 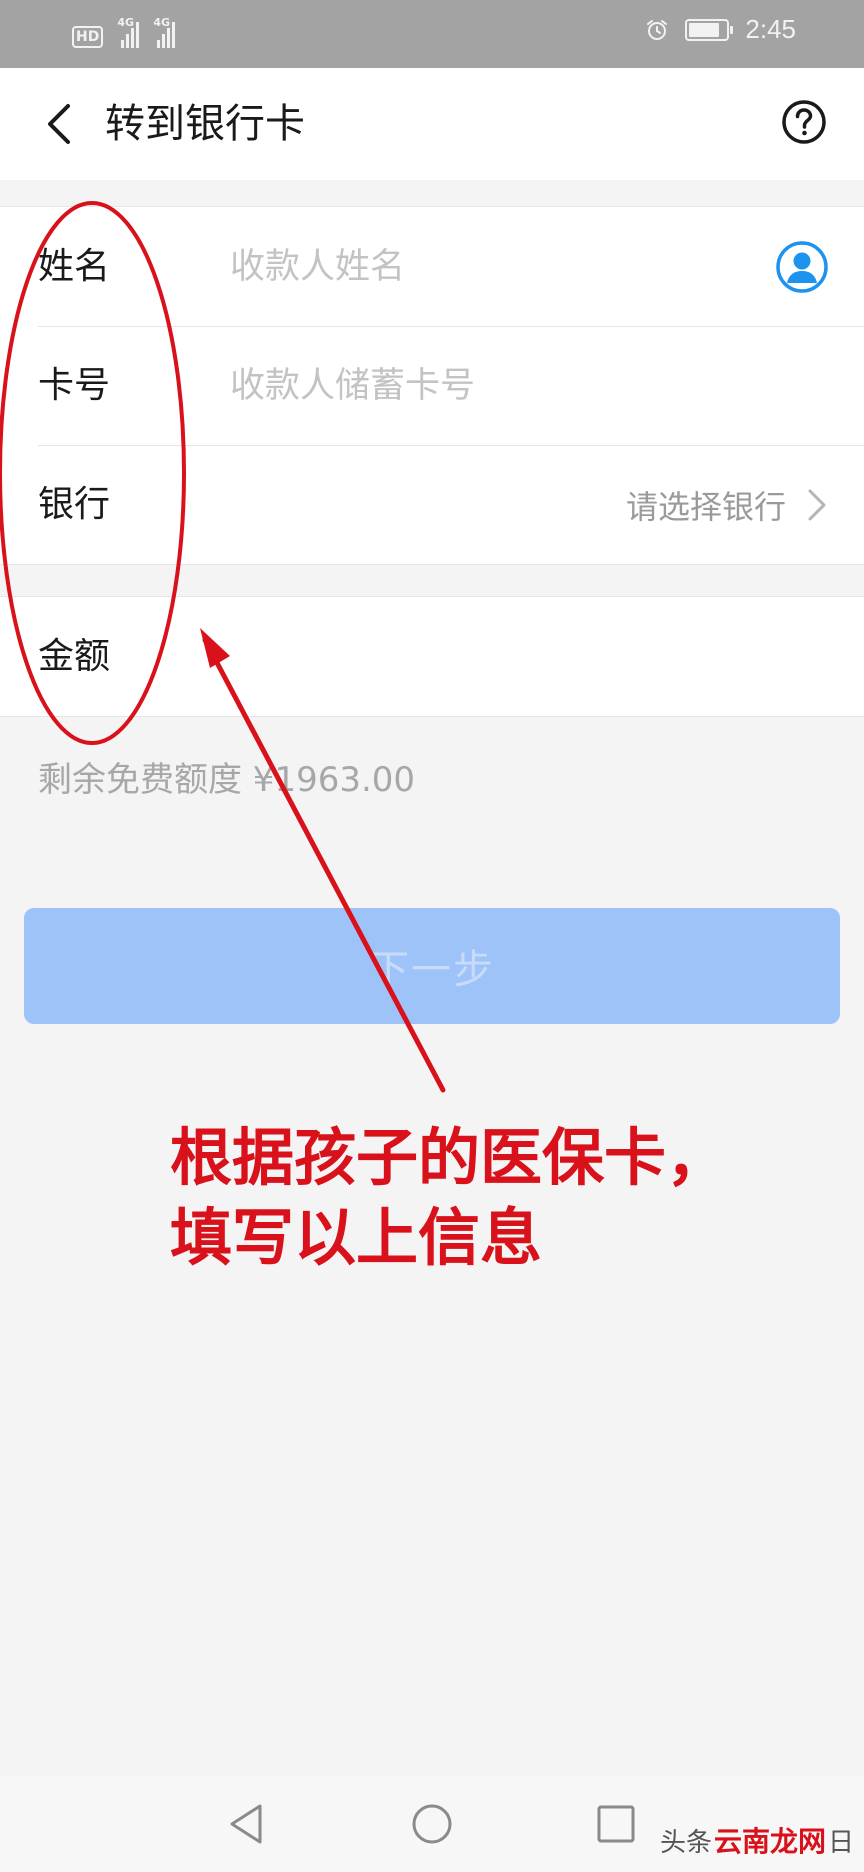 What do you see at coordinates (432, 124) in the screenshot?
I see `nav-bar: 转到银行卡` at bounding box center [432, 124].